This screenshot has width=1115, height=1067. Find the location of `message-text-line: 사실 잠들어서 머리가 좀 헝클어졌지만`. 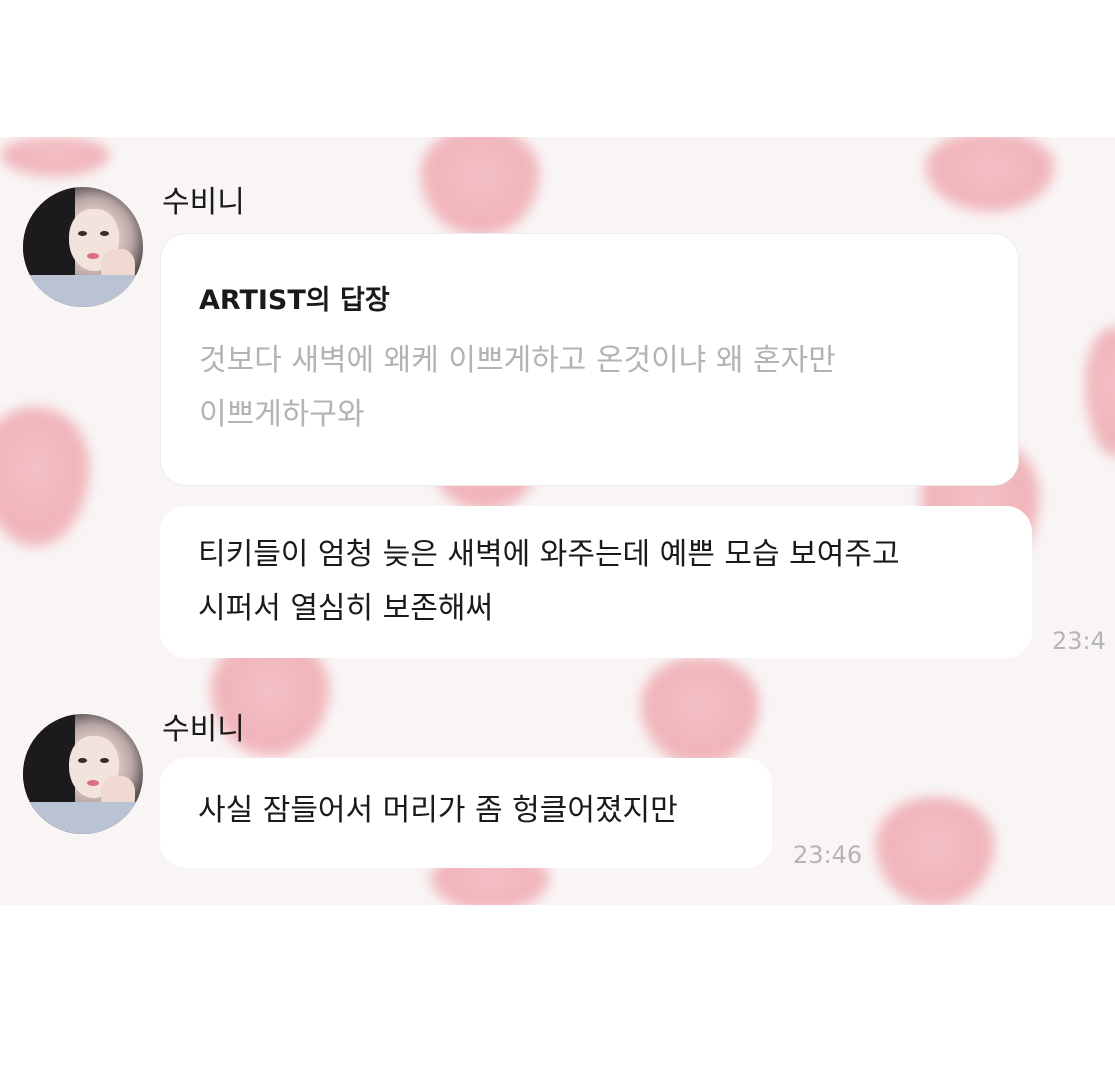

message-text-line: 사실 잠들어서 머리가 좀 헝클어졌지만 is located at coordinates (438, 810).